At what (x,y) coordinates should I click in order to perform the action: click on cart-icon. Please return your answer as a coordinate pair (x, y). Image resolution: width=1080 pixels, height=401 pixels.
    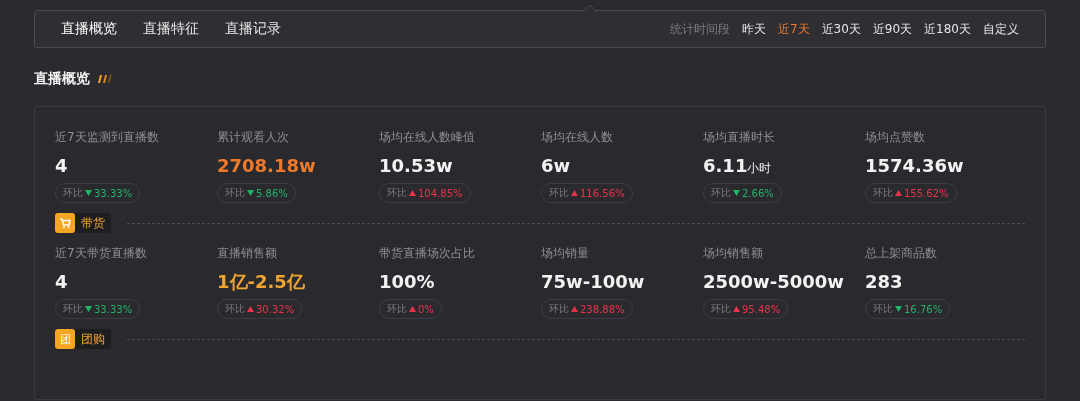
    Looking at the image, I should click on (65, 223).